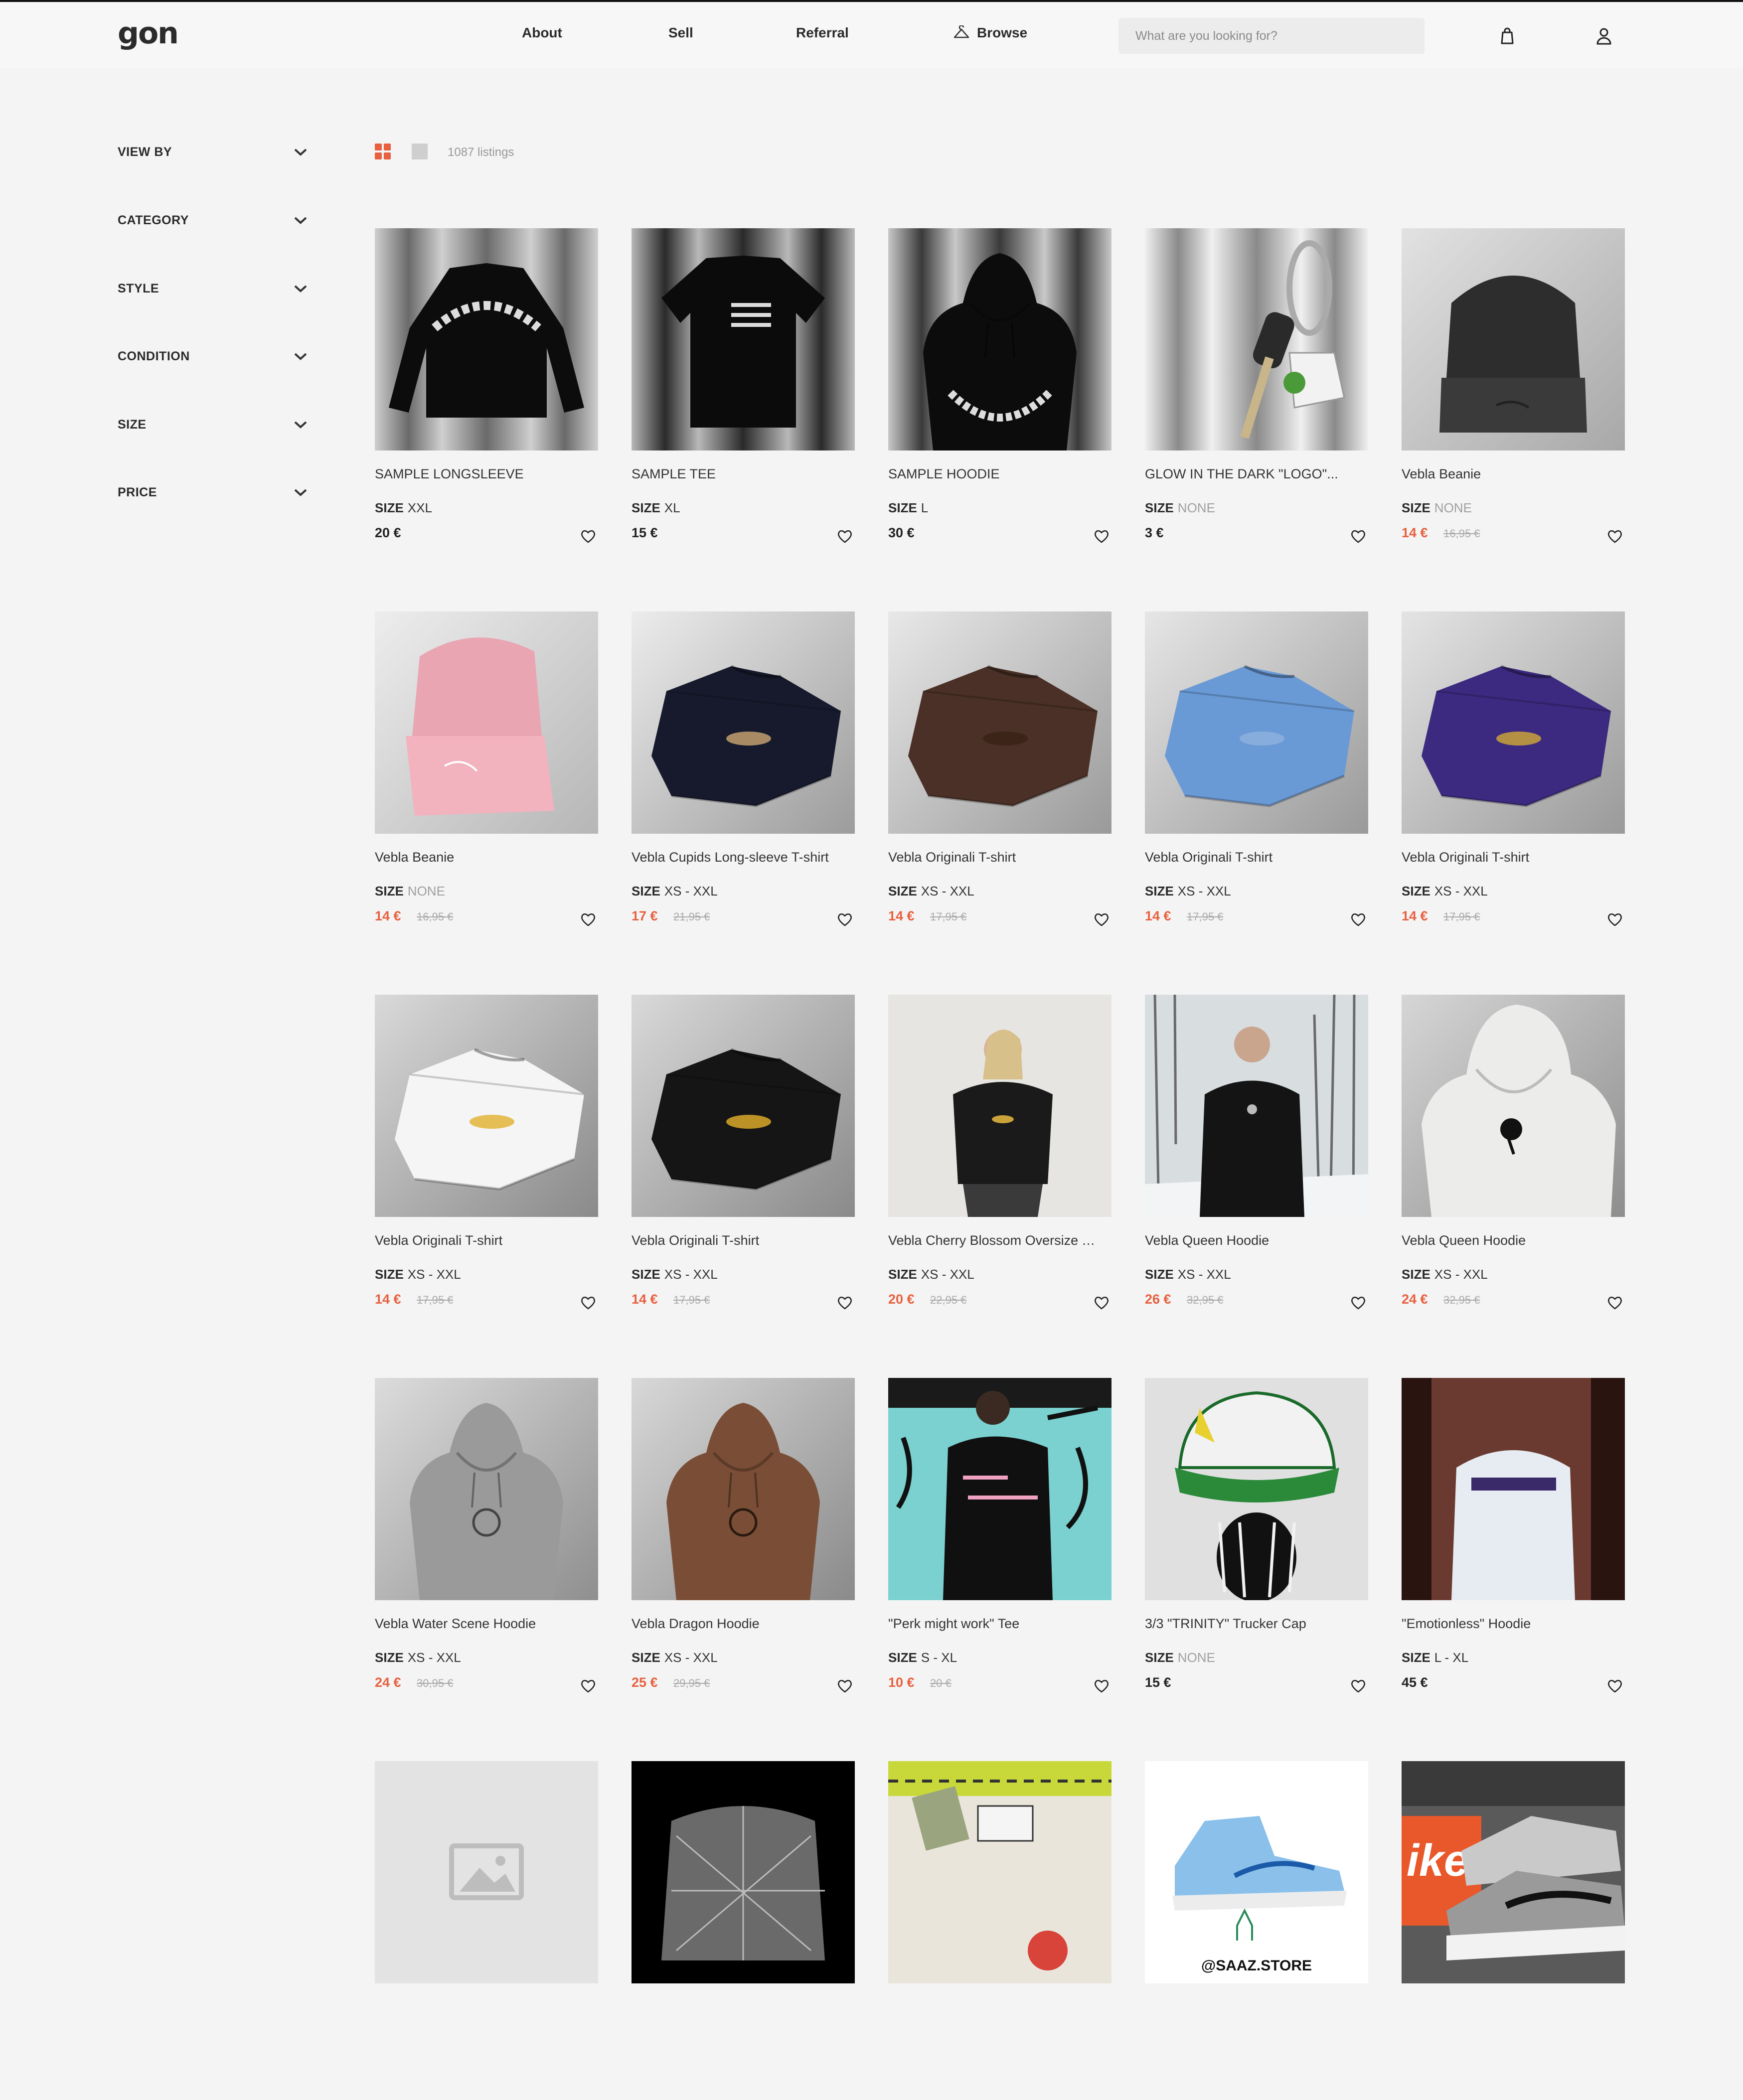 This screenshot has height=2100, width=1743. Describe the element at coordinates (1513, 1872) in the screenshot. I see `product-image: ike` at that location.